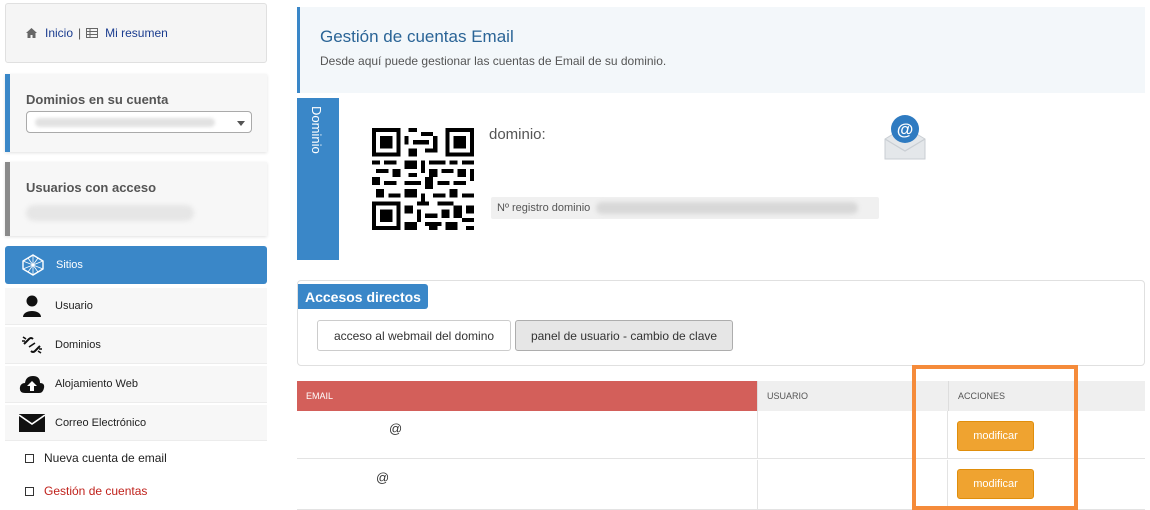 This screenshot has width=1150, height=510. Describe the element at coordinates (517, 134) in the screenshot. I see `domain-label: dominio:` at that location.